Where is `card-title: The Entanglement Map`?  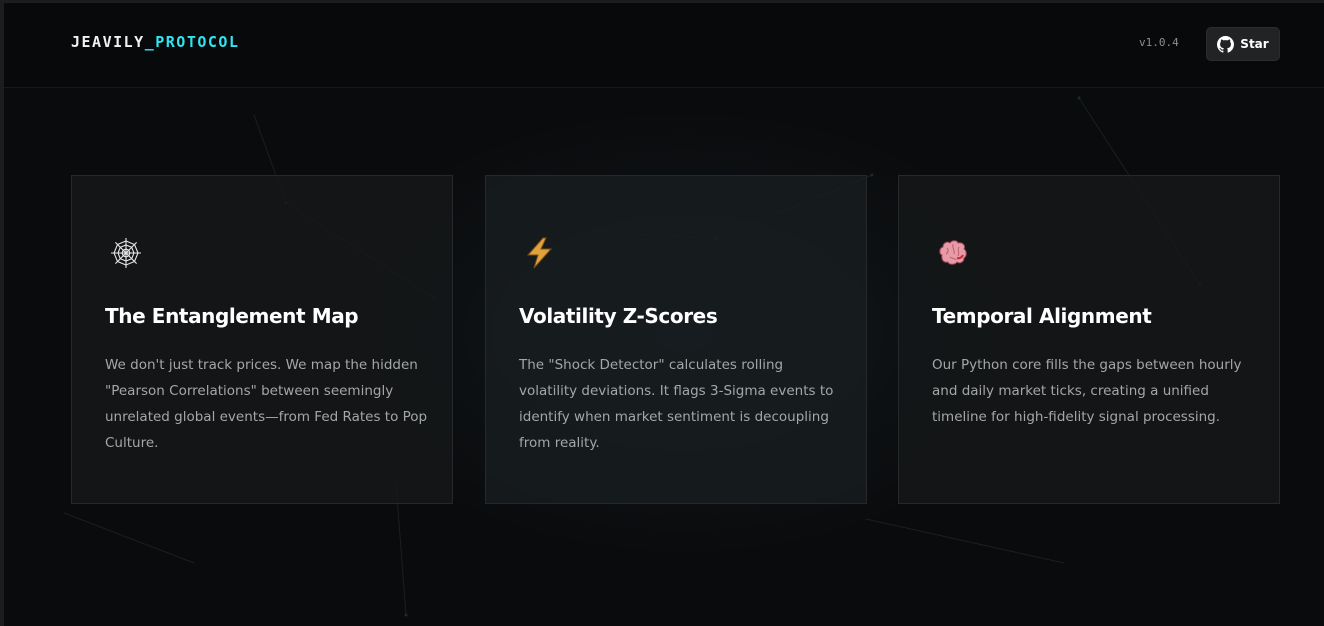 card-title: The Entanglement Map is located at coordinates (232, 316).